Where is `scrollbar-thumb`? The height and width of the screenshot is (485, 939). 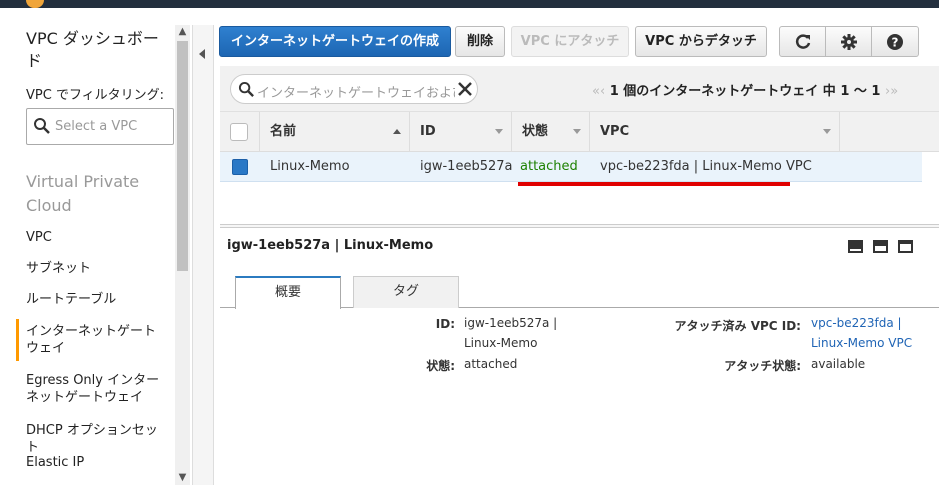
scrollbar-thumb is located at coordinates (182, 156).